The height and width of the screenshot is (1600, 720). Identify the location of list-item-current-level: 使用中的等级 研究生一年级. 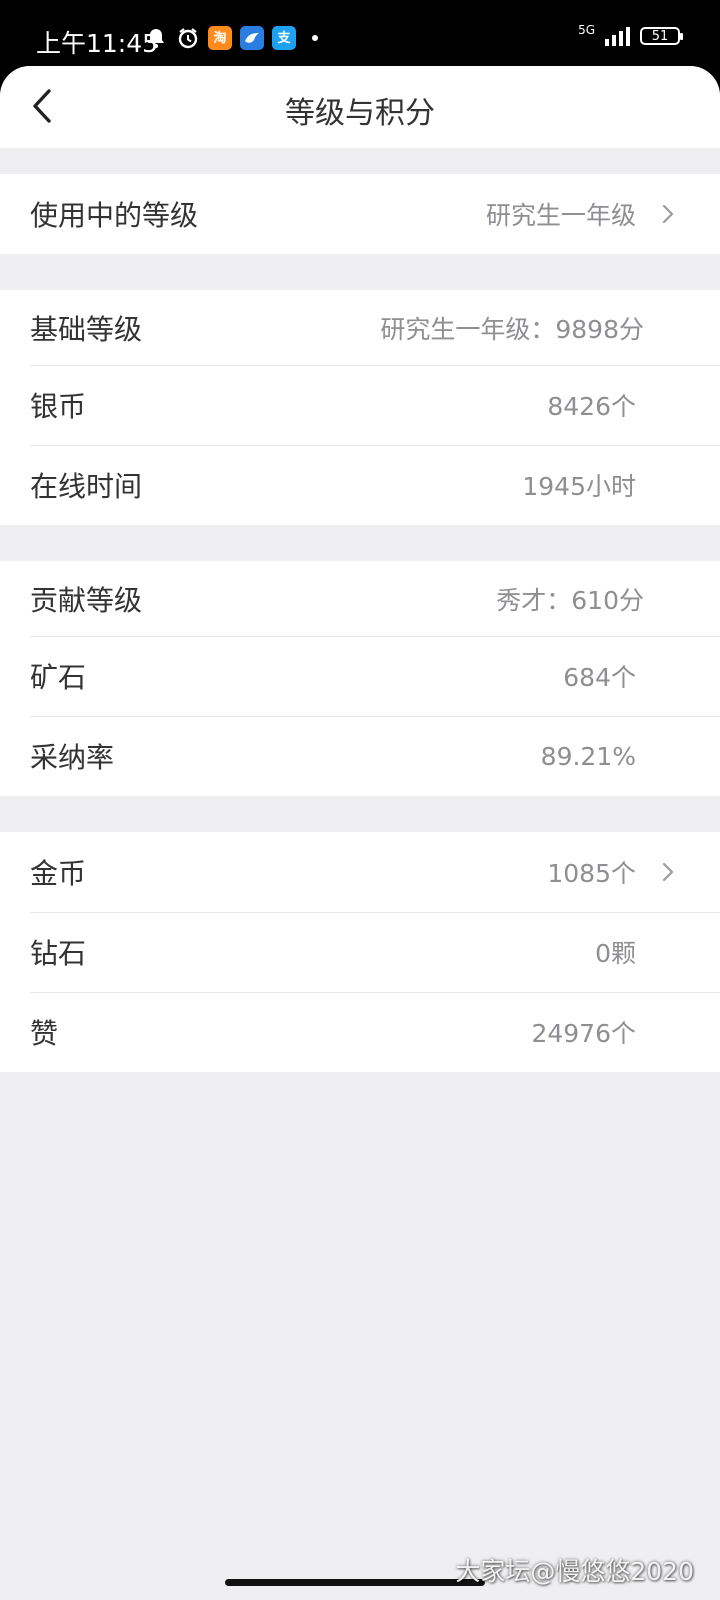
(360, 214).